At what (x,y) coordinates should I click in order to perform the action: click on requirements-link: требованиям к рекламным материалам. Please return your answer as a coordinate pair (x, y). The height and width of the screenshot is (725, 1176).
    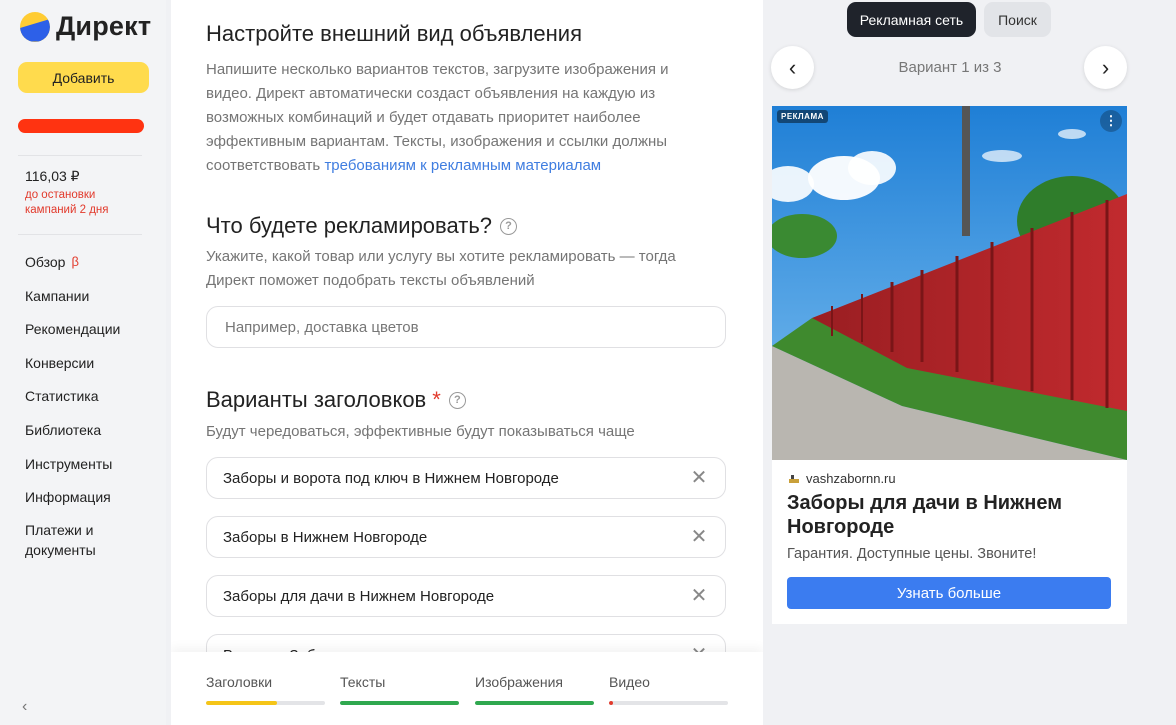
    Looking at the image, I should click on (462, 165).